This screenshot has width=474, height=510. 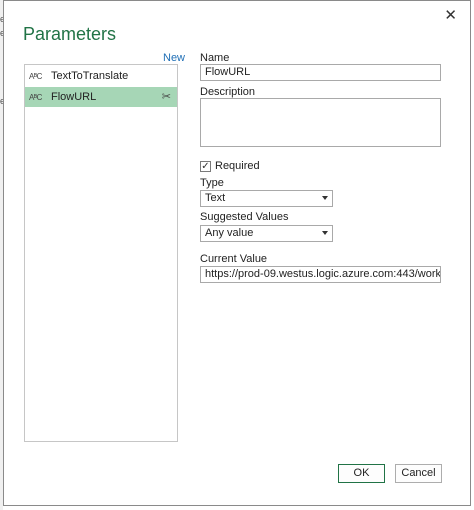 I want to click on close-icon: ✕, so click(x=450, y=15).